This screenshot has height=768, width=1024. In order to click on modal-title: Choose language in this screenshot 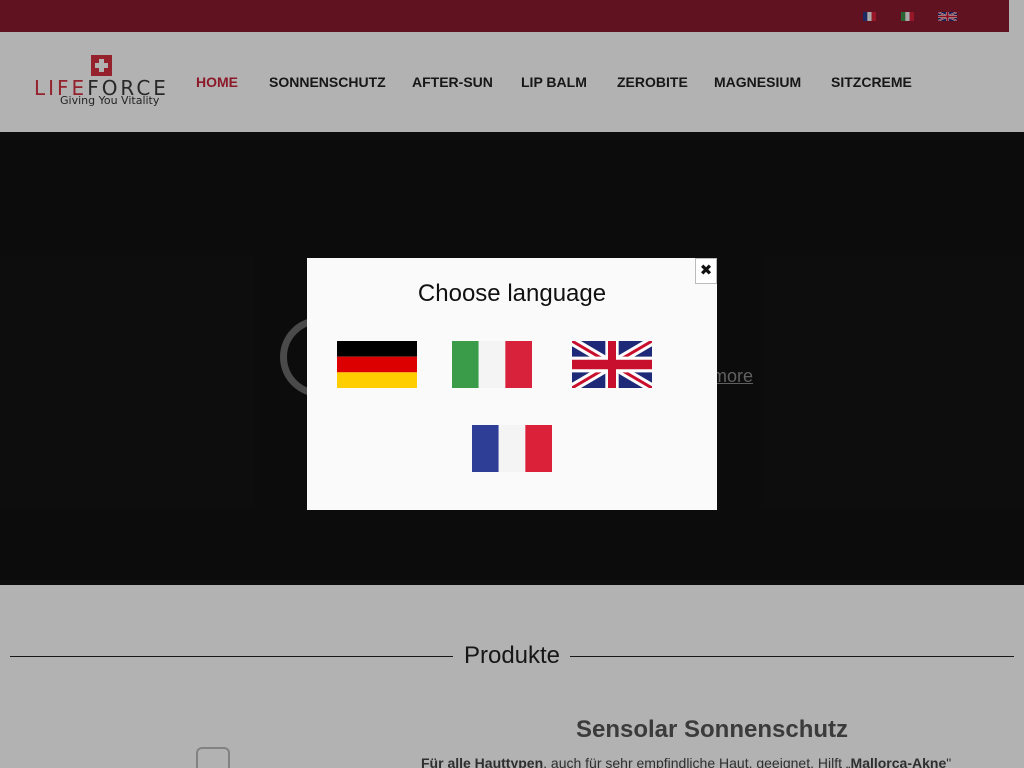, I will do `click(512, 293)`.